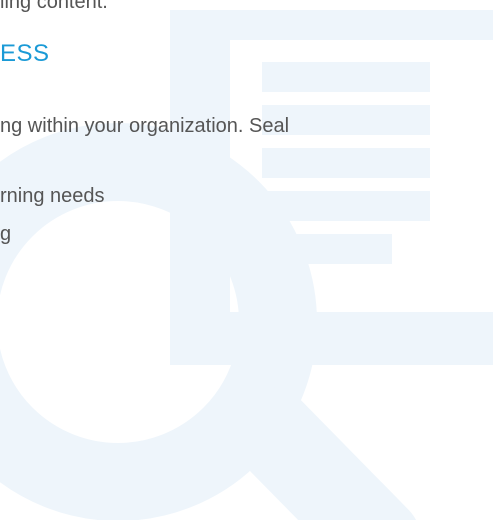 This screenshot has height=520, width=493. Describe the element at coordinates (6, 234) in the screenshot. I see `body-line-3: g` at that location.